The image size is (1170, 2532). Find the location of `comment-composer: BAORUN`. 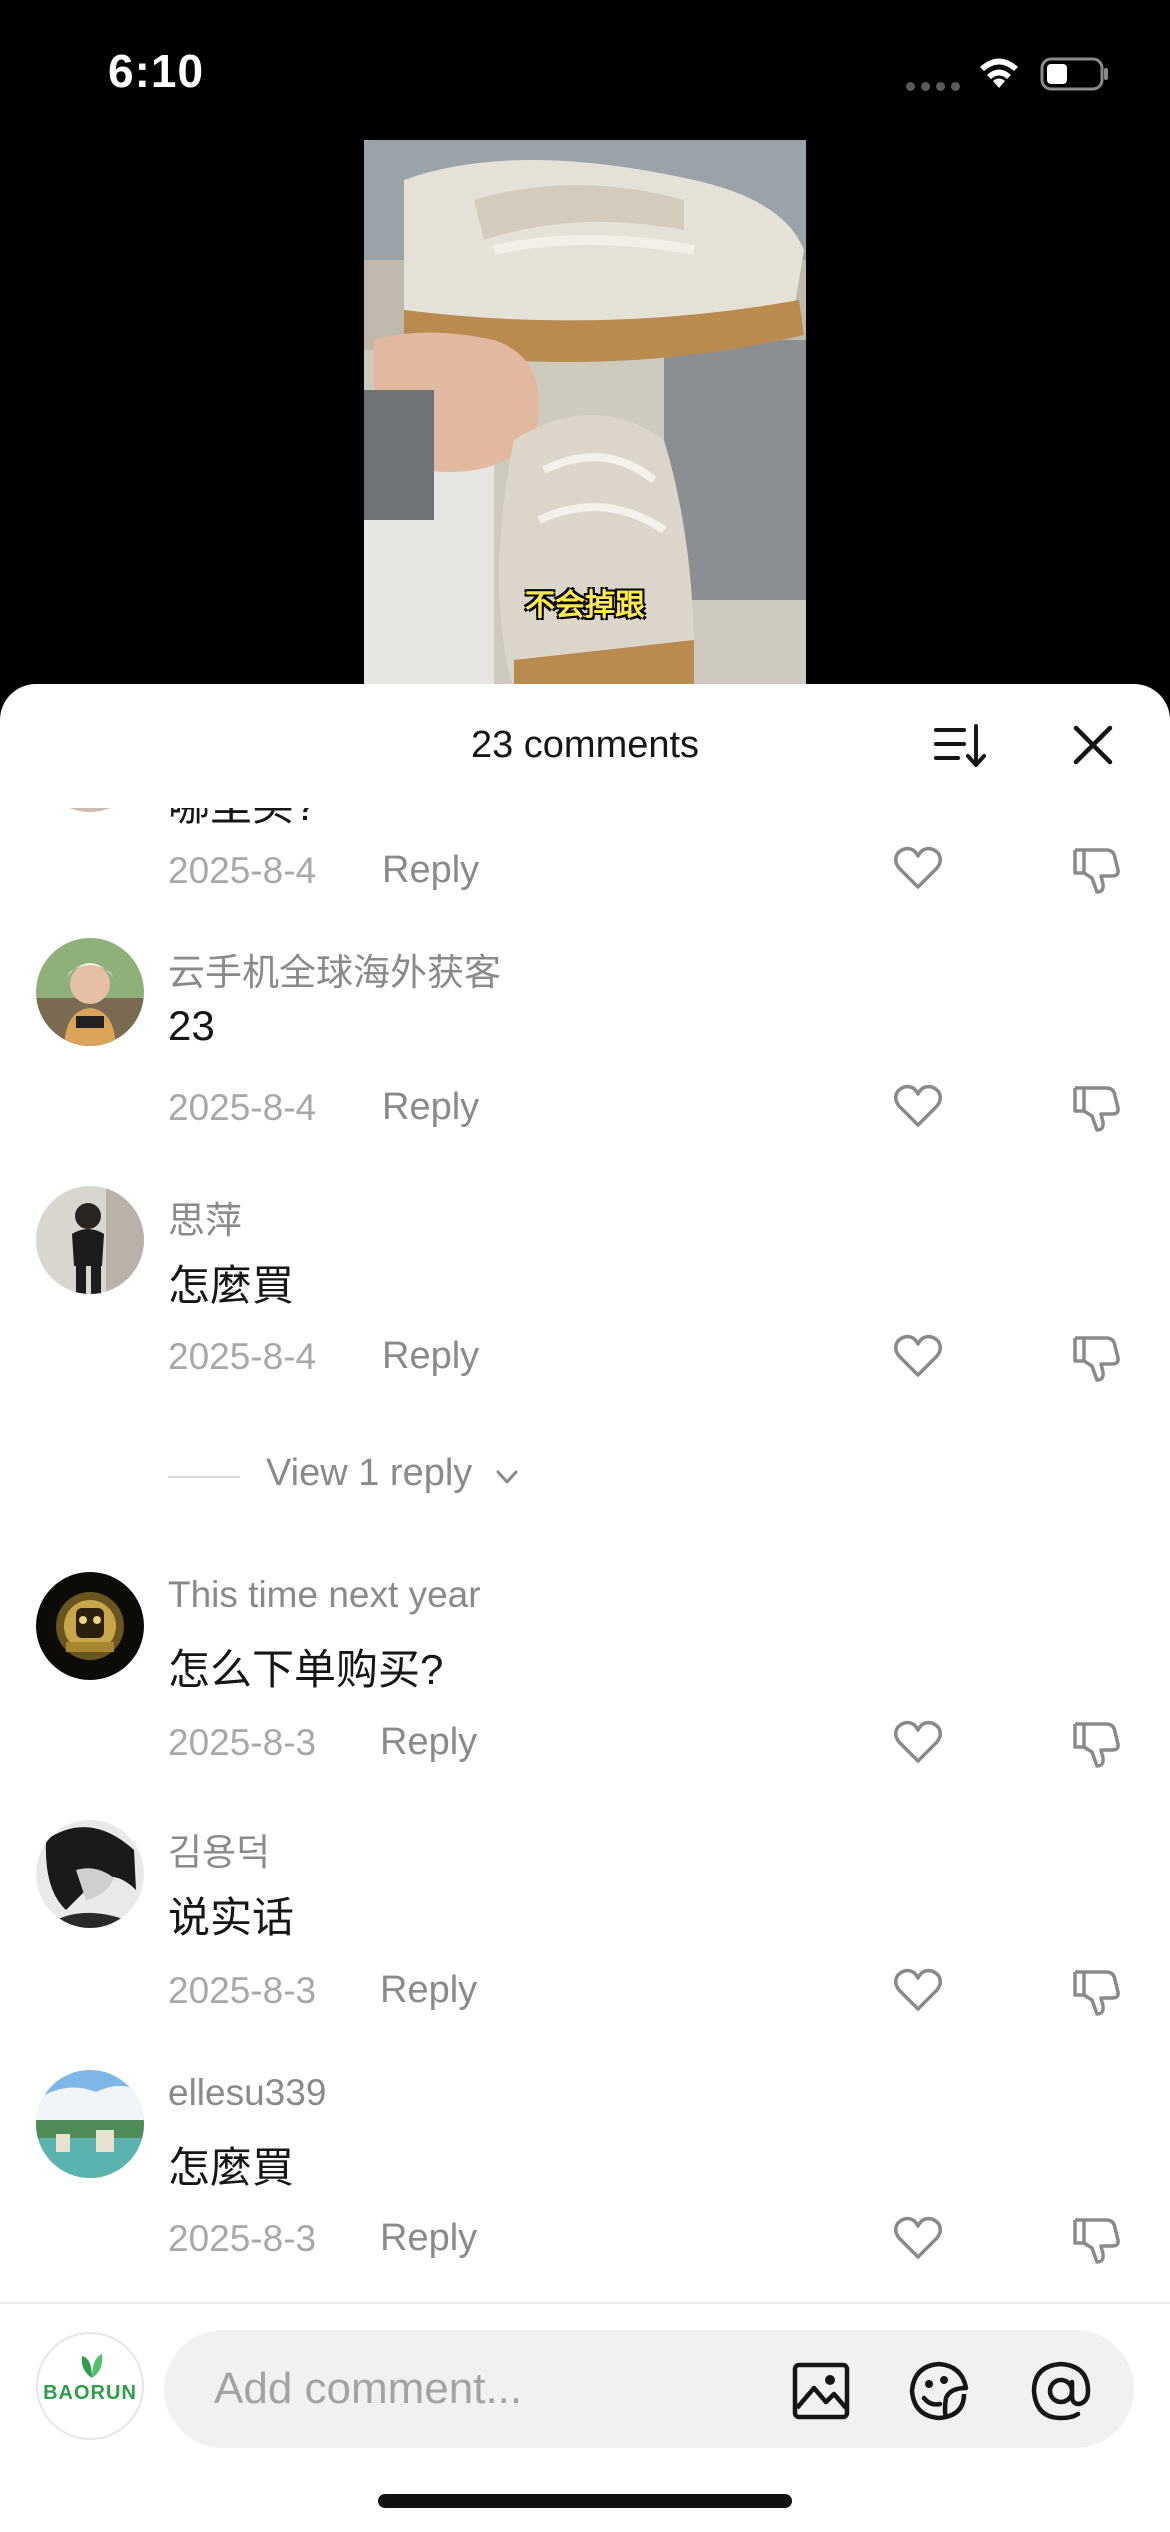

comment-composer: BAORUN is located at coordinates (585, 2417).